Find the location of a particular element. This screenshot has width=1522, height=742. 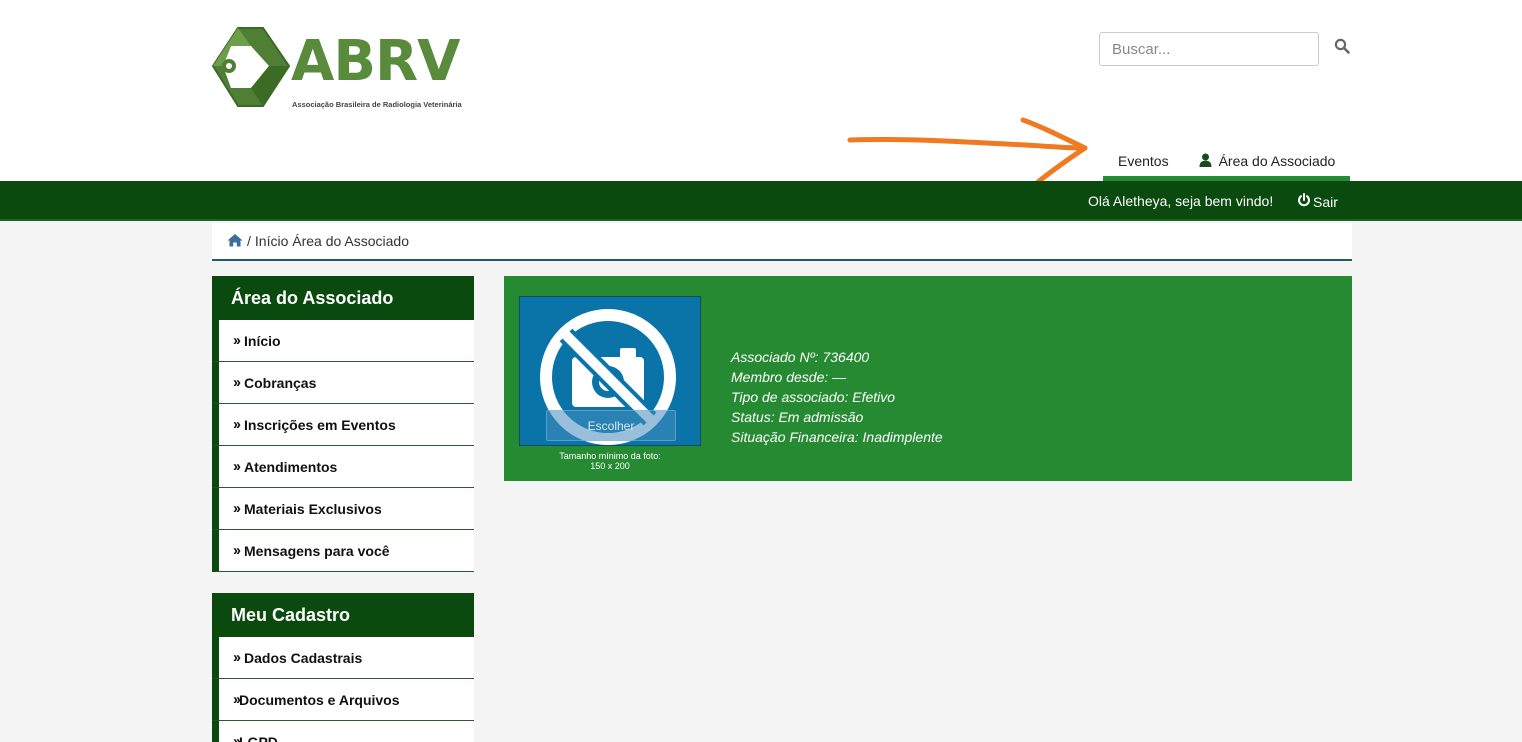

logo-diamond-icon is located at coordinates (251, 67).